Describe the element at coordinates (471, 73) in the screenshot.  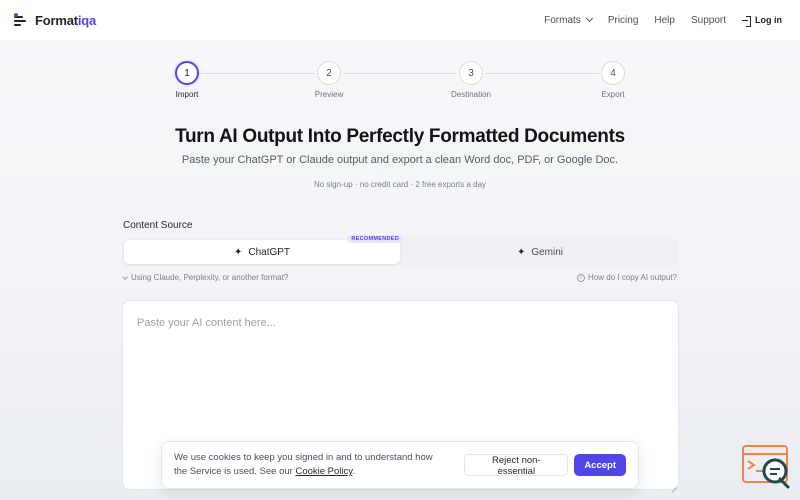
I see `step-number: 3` at that location.